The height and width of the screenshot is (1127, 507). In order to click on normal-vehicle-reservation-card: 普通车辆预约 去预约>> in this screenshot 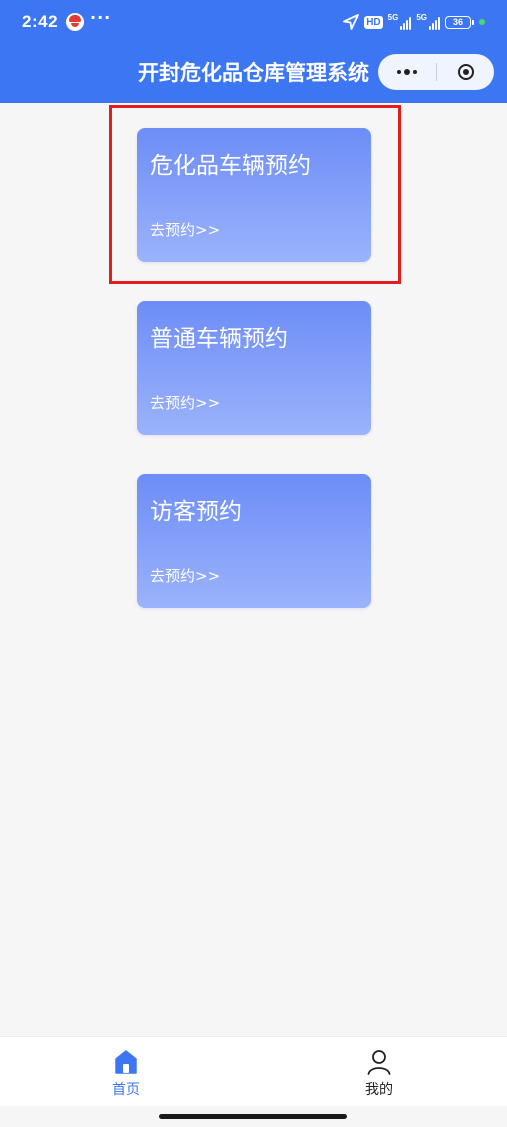, I will do `click(254, 368)`.